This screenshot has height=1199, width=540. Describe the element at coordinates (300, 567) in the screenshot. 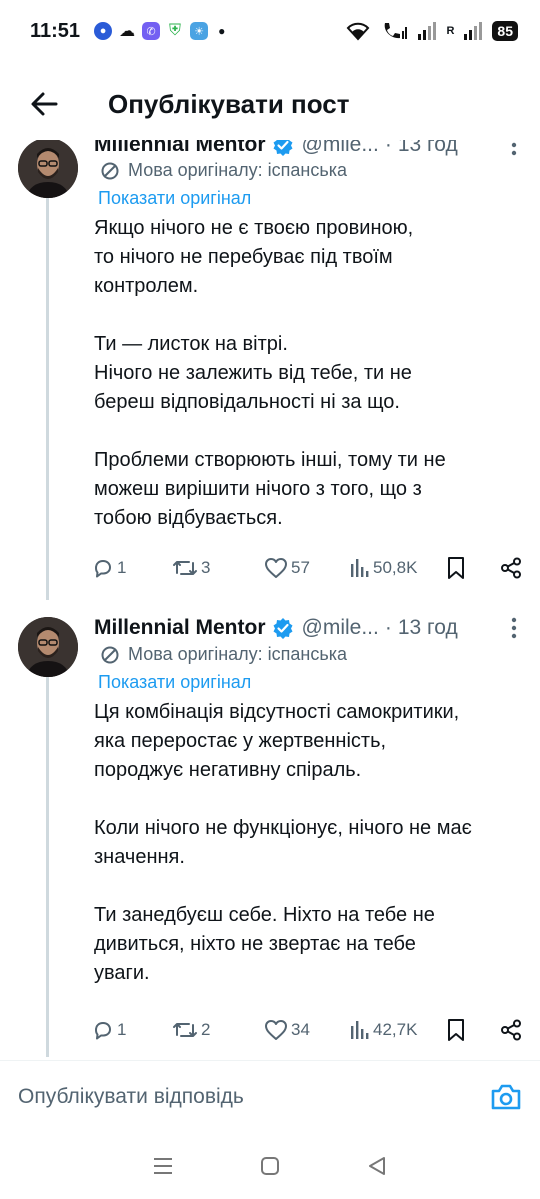

I see `like-count: 57` at that location.